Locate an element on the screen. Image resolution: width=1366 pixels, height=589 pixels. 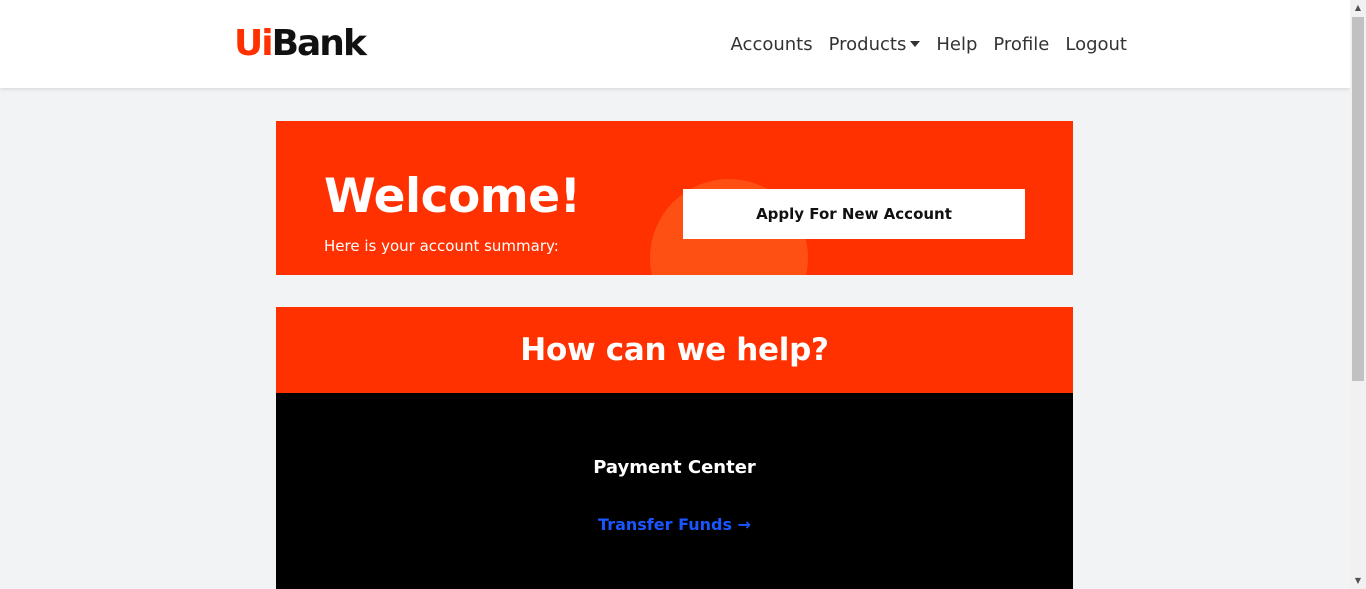
nav-profile-link: Profile is located at coordinates (1021, 45).